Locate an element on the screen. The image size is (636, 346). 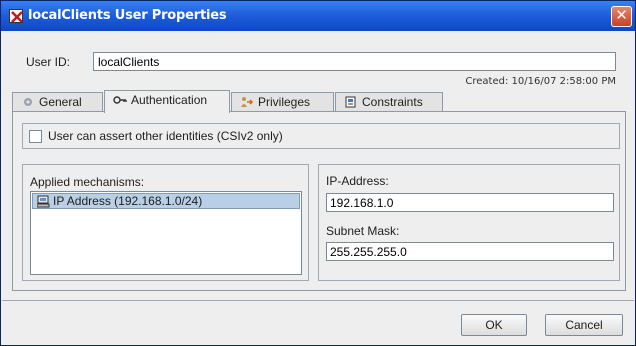
tab-privileges: Privileges is located at coordinates (282, 102).